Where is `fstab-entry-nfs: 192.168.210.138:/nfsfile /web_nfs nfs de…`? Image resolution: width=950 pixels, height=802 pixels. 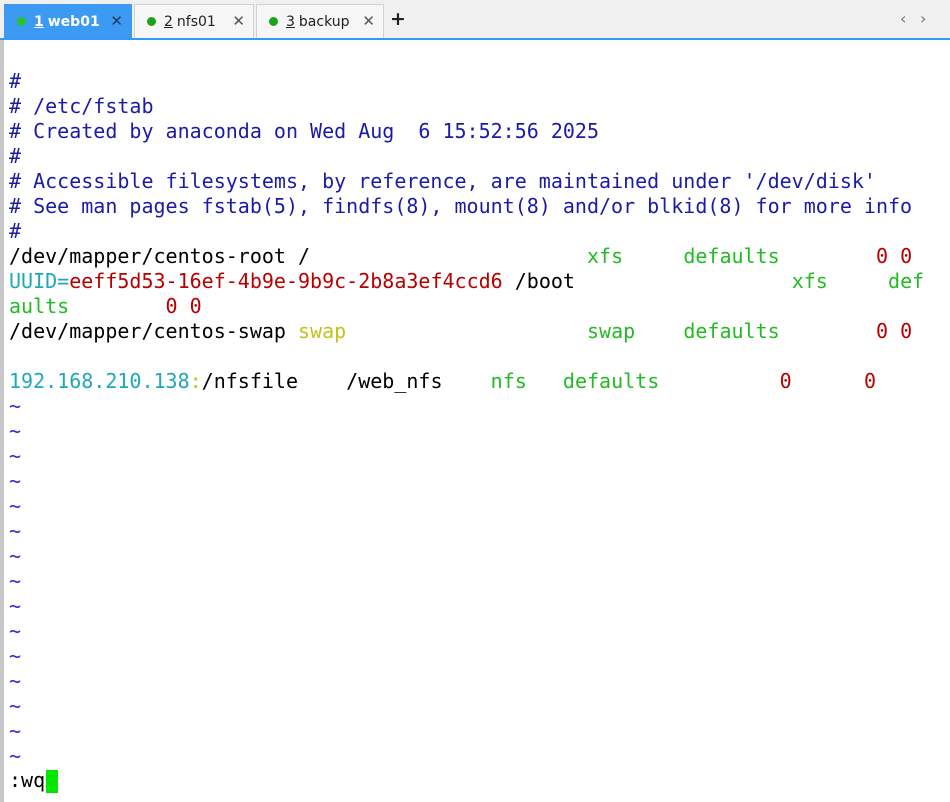
fstab-entry-nfs: 192.168.210.138:/nfsfile /web_nfs nfs de… is located at coordinates (476, 381).